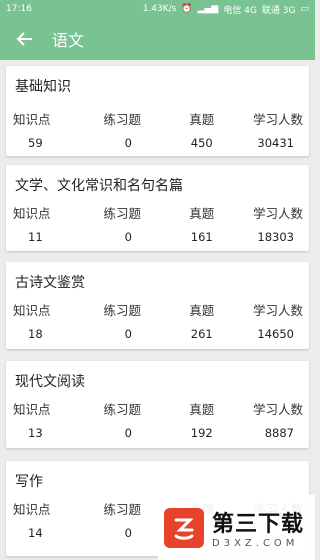 Image resolution: width=320 pixels, height=560 pixels. Describe the element at coordinates (275, 143) in the screenshot. I see `learner-count: 30431` at that location.